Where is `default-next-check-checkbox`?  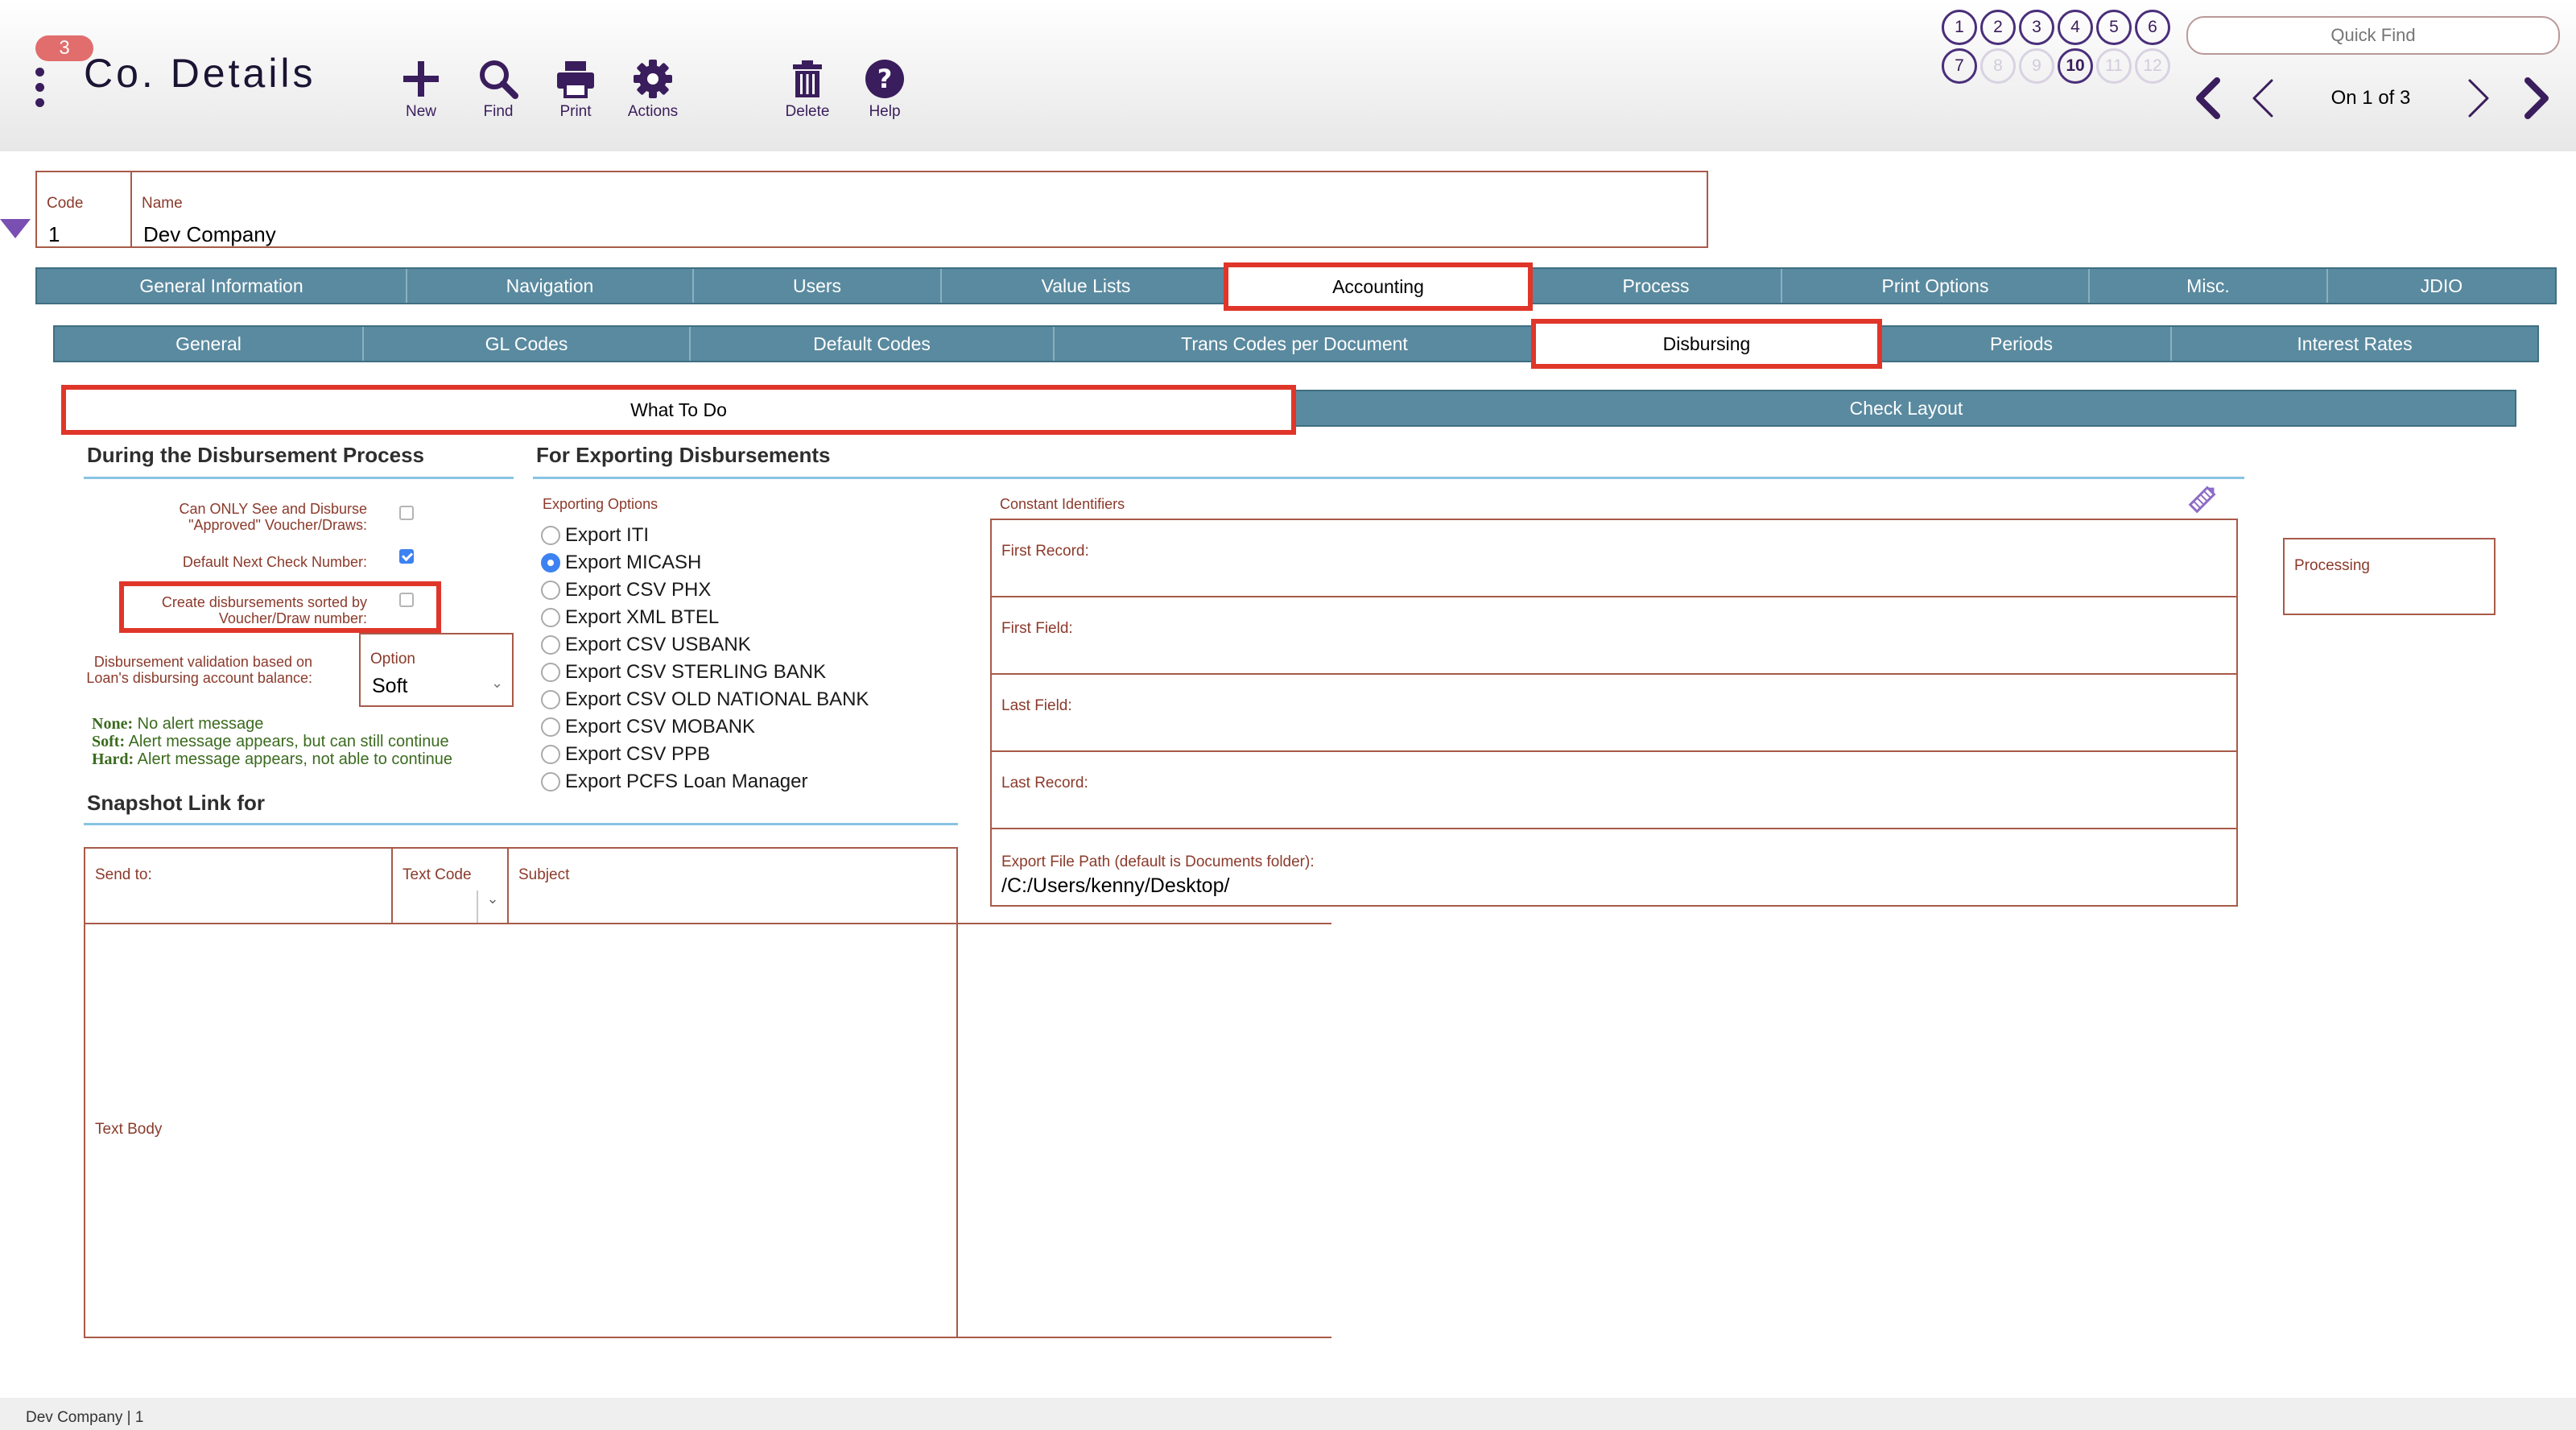 default-next-check-checkbox is located at coordinates (406, 557).